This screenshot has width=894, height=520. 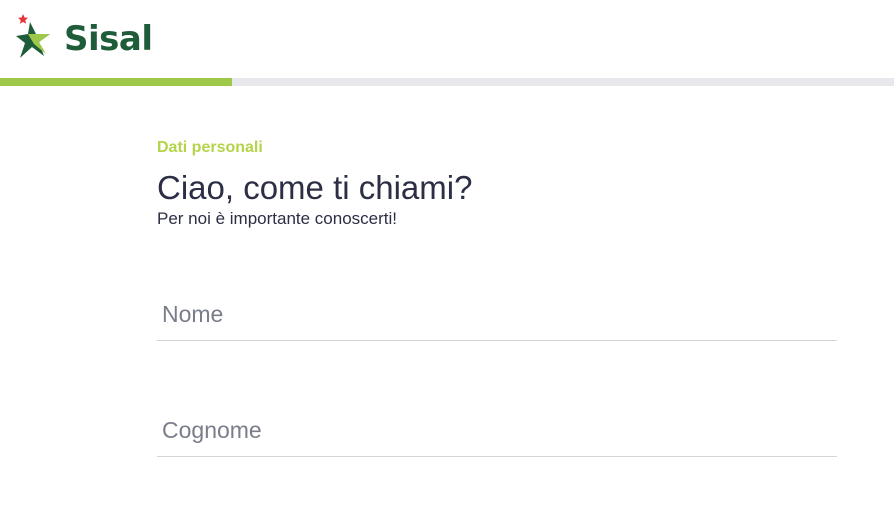 What do you see at coordinates (108, 39) in the screenshot?
I see `logo-text: Sisal` at bounding box center [108, 39].